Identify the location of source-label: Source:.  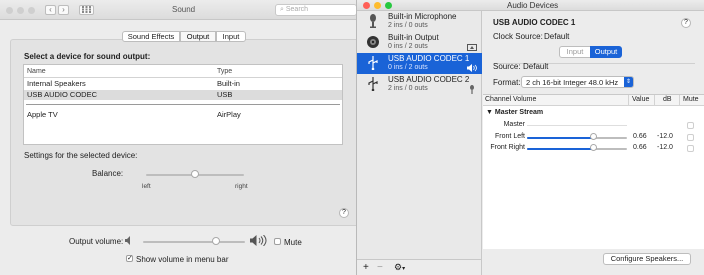
(507, 66).